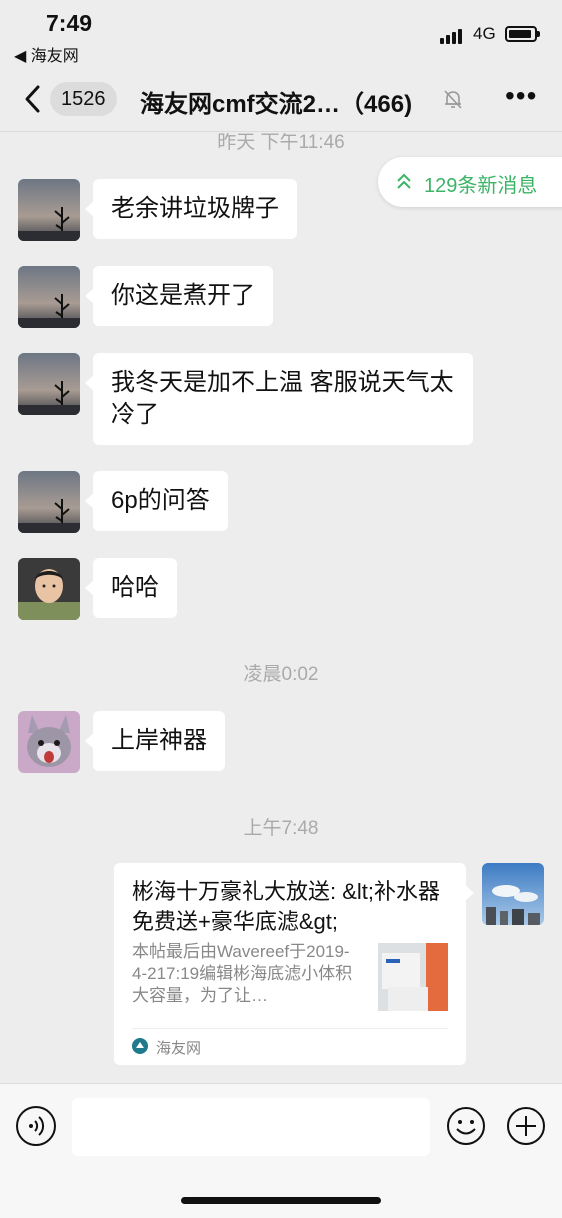 This screenshot has height=1218, width=562. Describe the element at coordinates (522, 34) in the screenshot. I see `battery-icon` at that location.